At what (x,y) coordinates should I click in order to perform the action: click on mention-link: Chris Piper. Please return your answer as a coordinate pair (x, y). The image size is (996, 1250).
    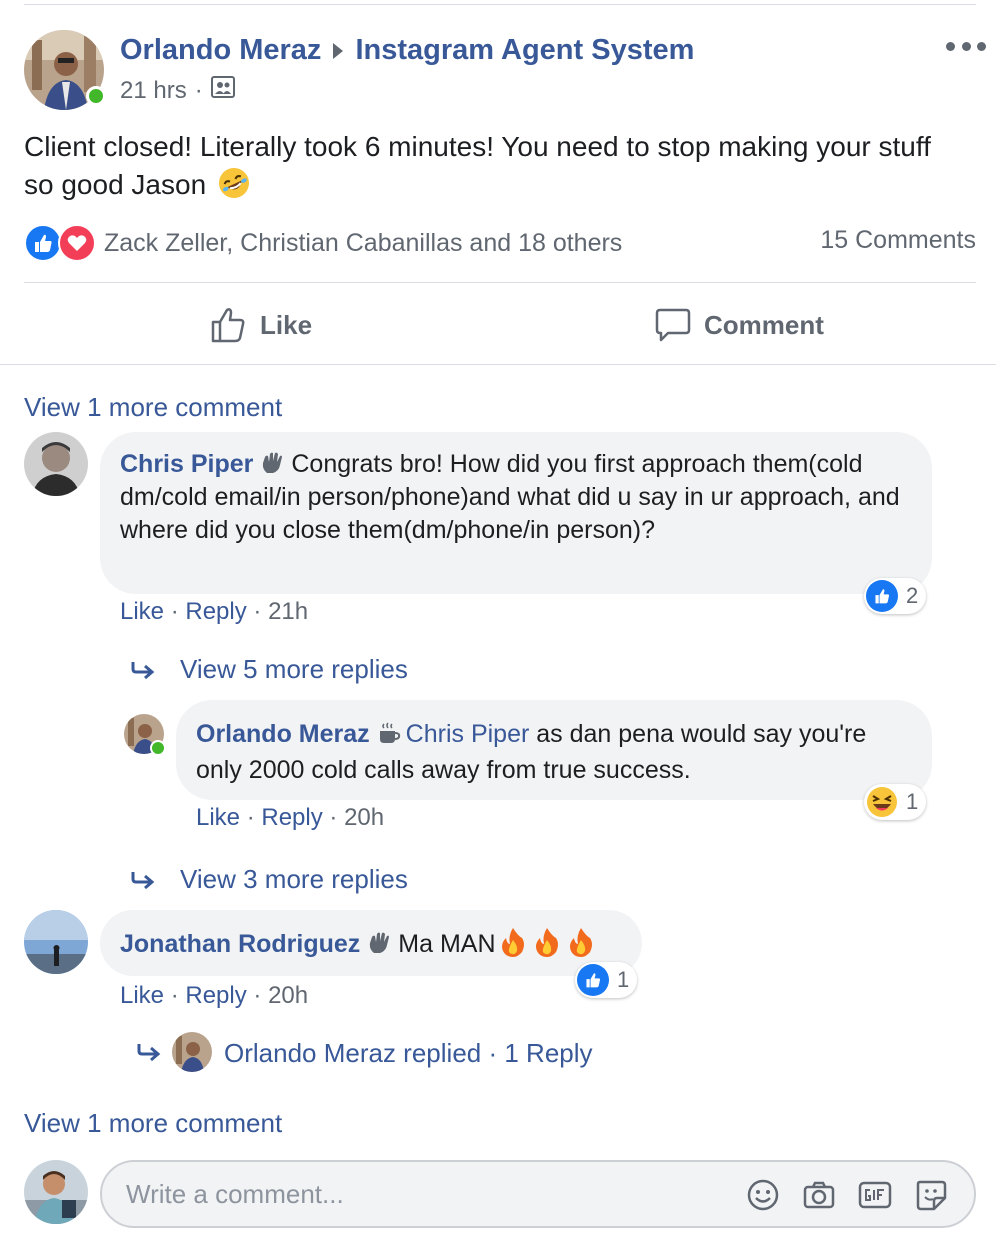
    Looking at the image, I should click on (468, 734).